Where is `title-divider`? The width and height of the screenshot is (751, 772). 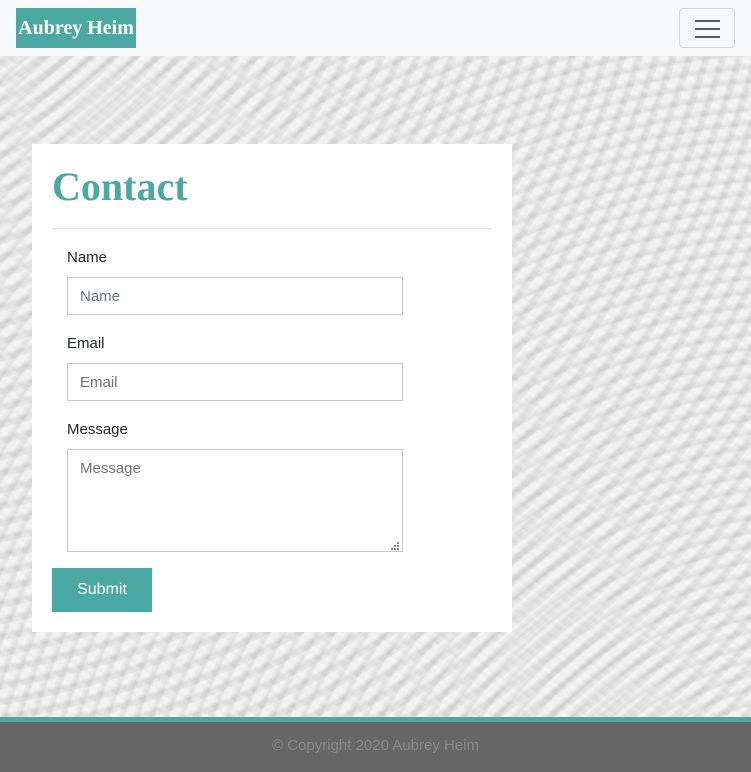 title-divider is located at coordinates (272, 228).